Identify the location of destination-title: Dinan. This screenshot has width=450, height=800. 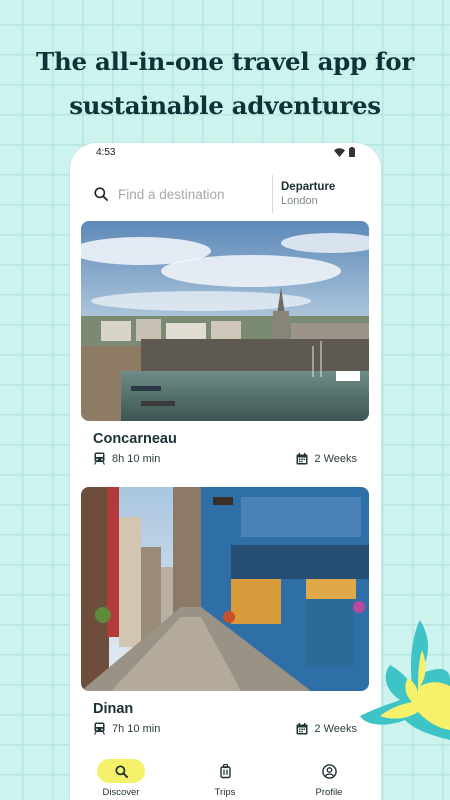
(113, 709).